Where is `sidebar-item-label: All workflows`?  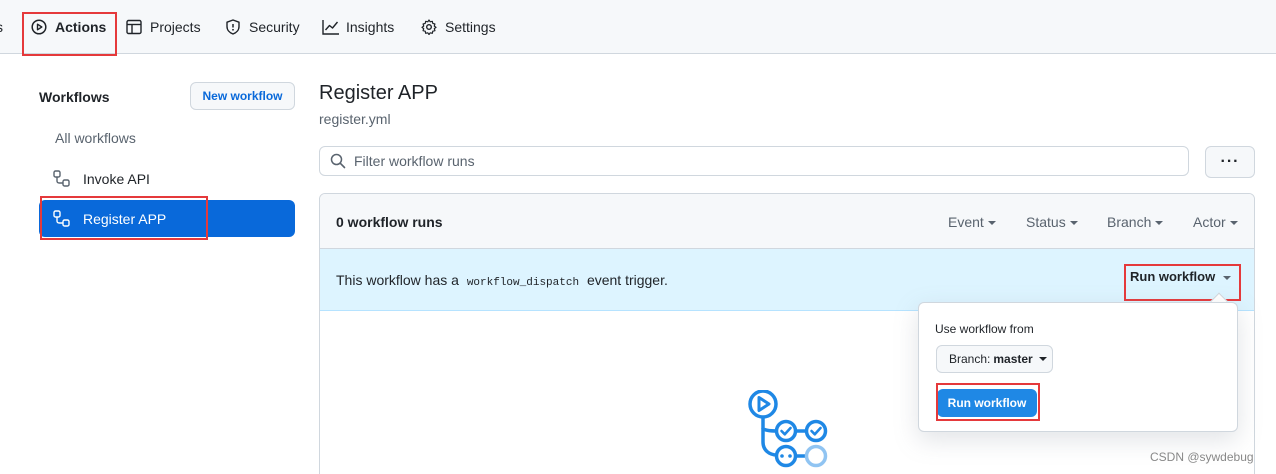
sidebar-item-label: All workflows is located at coordinates (95, 137).